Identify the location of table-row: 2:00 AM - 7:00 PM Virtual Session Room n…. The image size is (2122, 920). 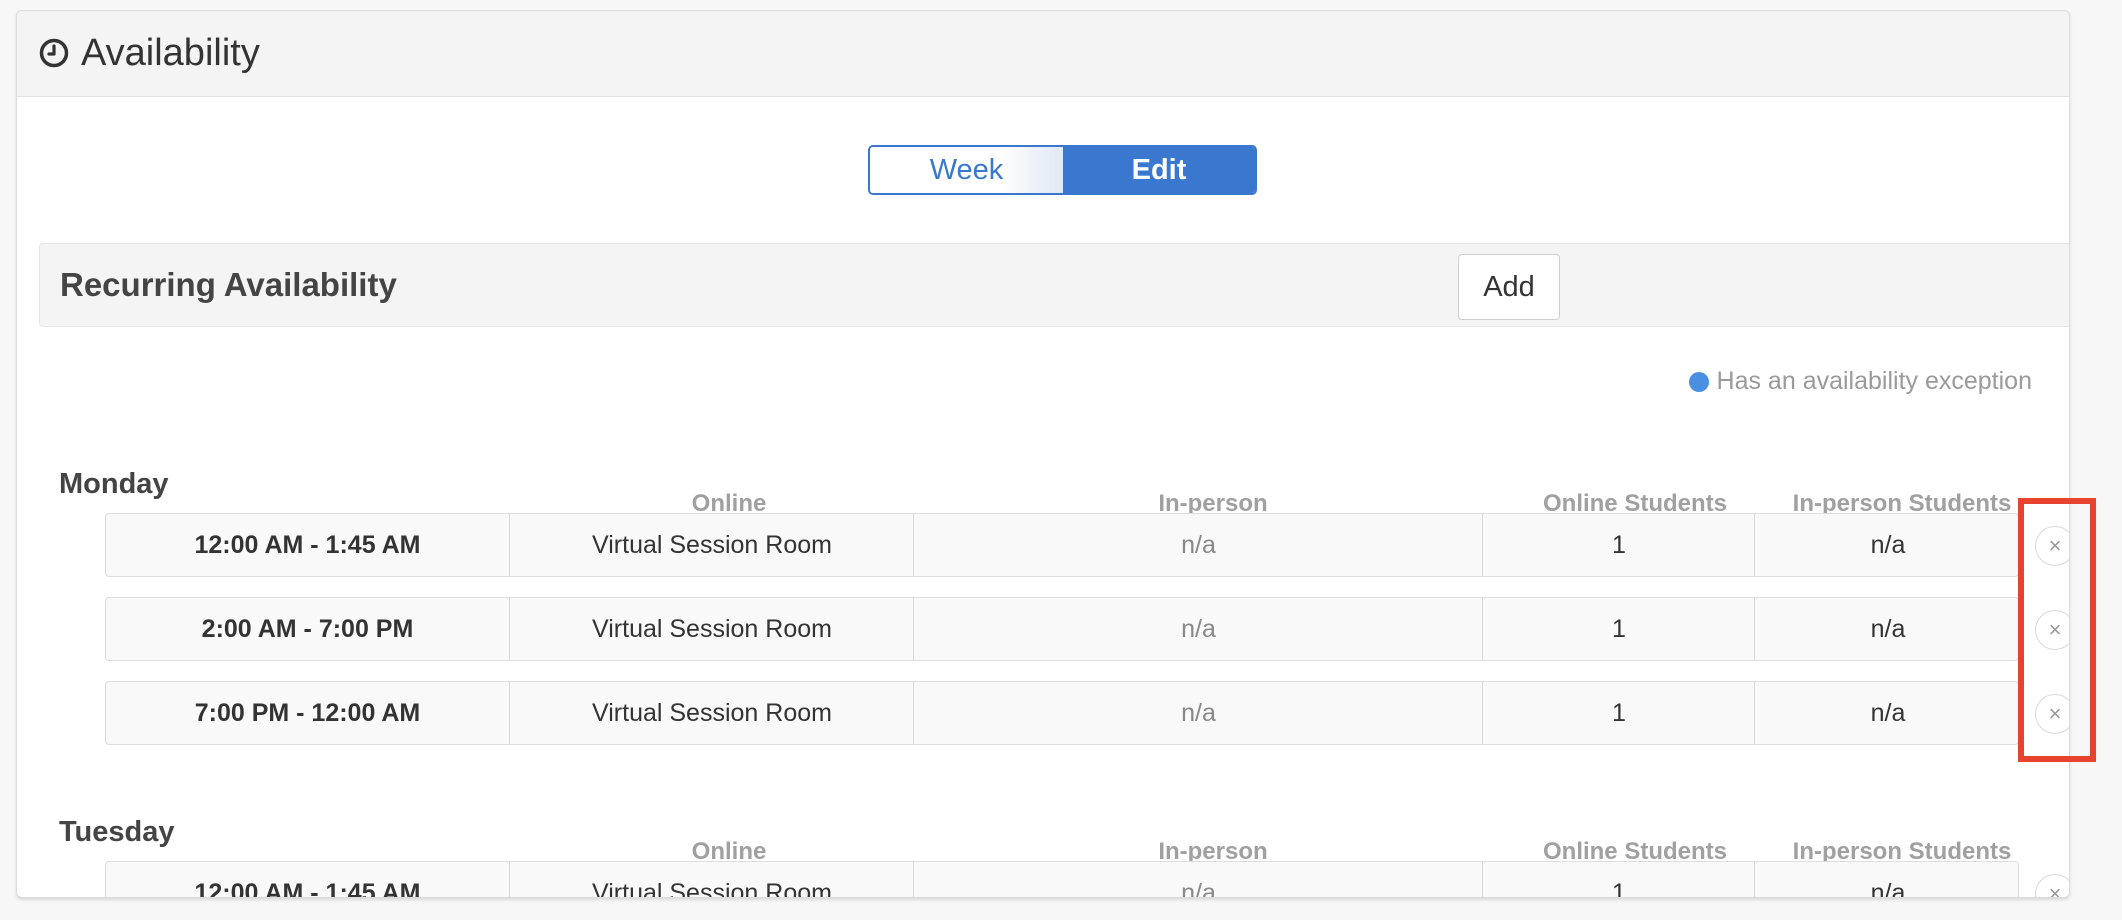
(1062, 629).